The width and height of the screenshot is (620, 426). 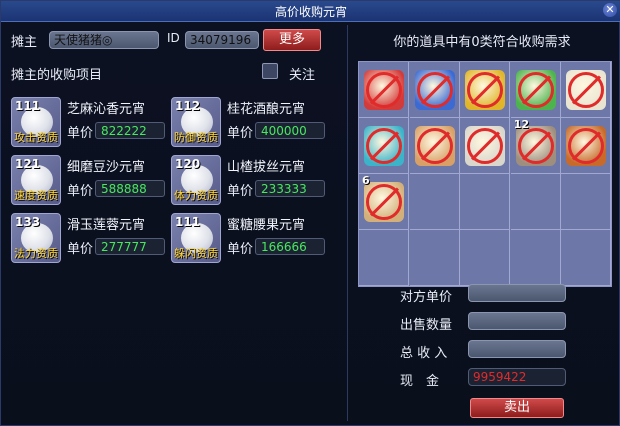 What do you see at coordinates (302, 75) in the screenshot?
I see `follow-label: 关注` at bounding box center [302, 75].